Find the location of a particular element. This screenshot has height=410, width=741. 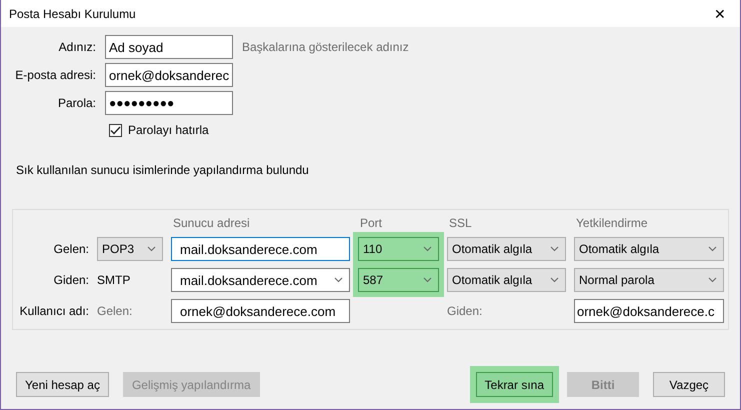

field-hint: Başkalarına gösterilecek adınız is located at coordinates (326, 47).